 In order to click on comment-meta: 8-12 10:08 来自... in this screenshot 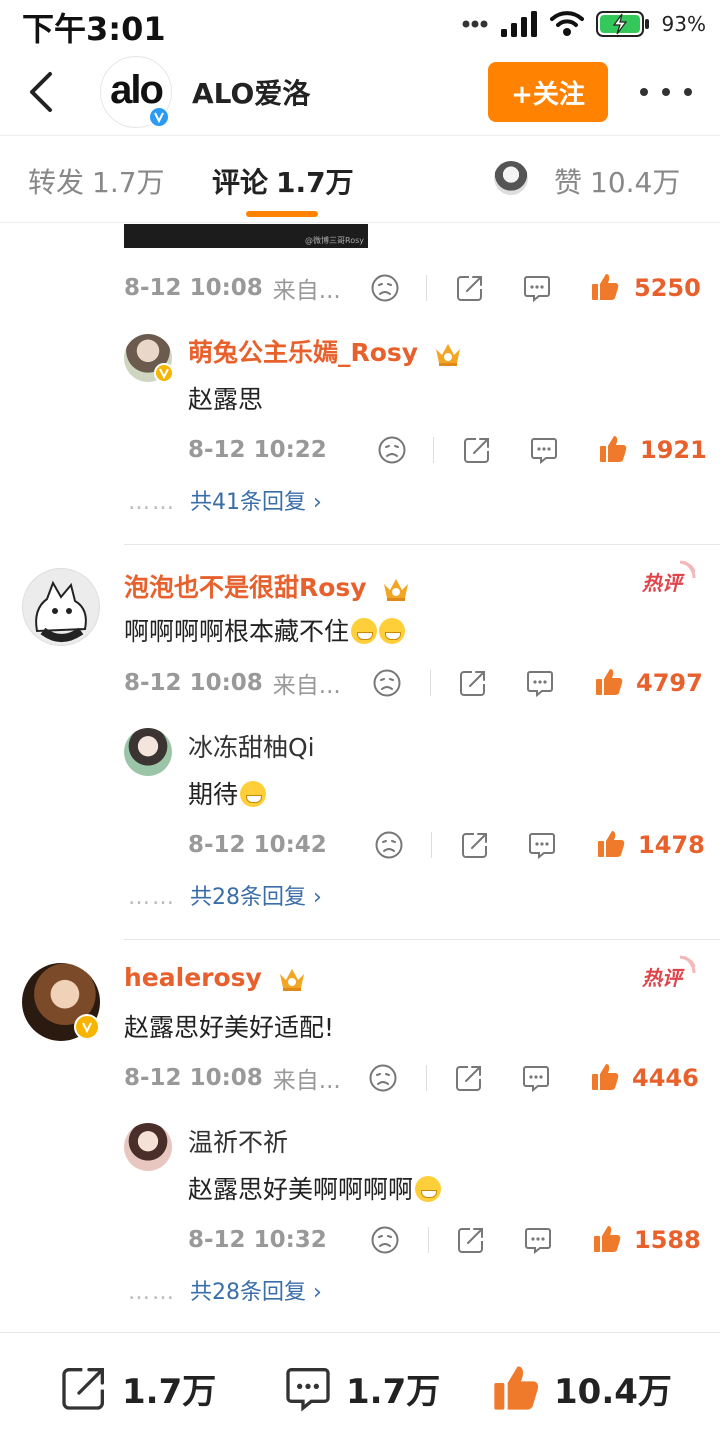, I will do `click(232, 1078)`.